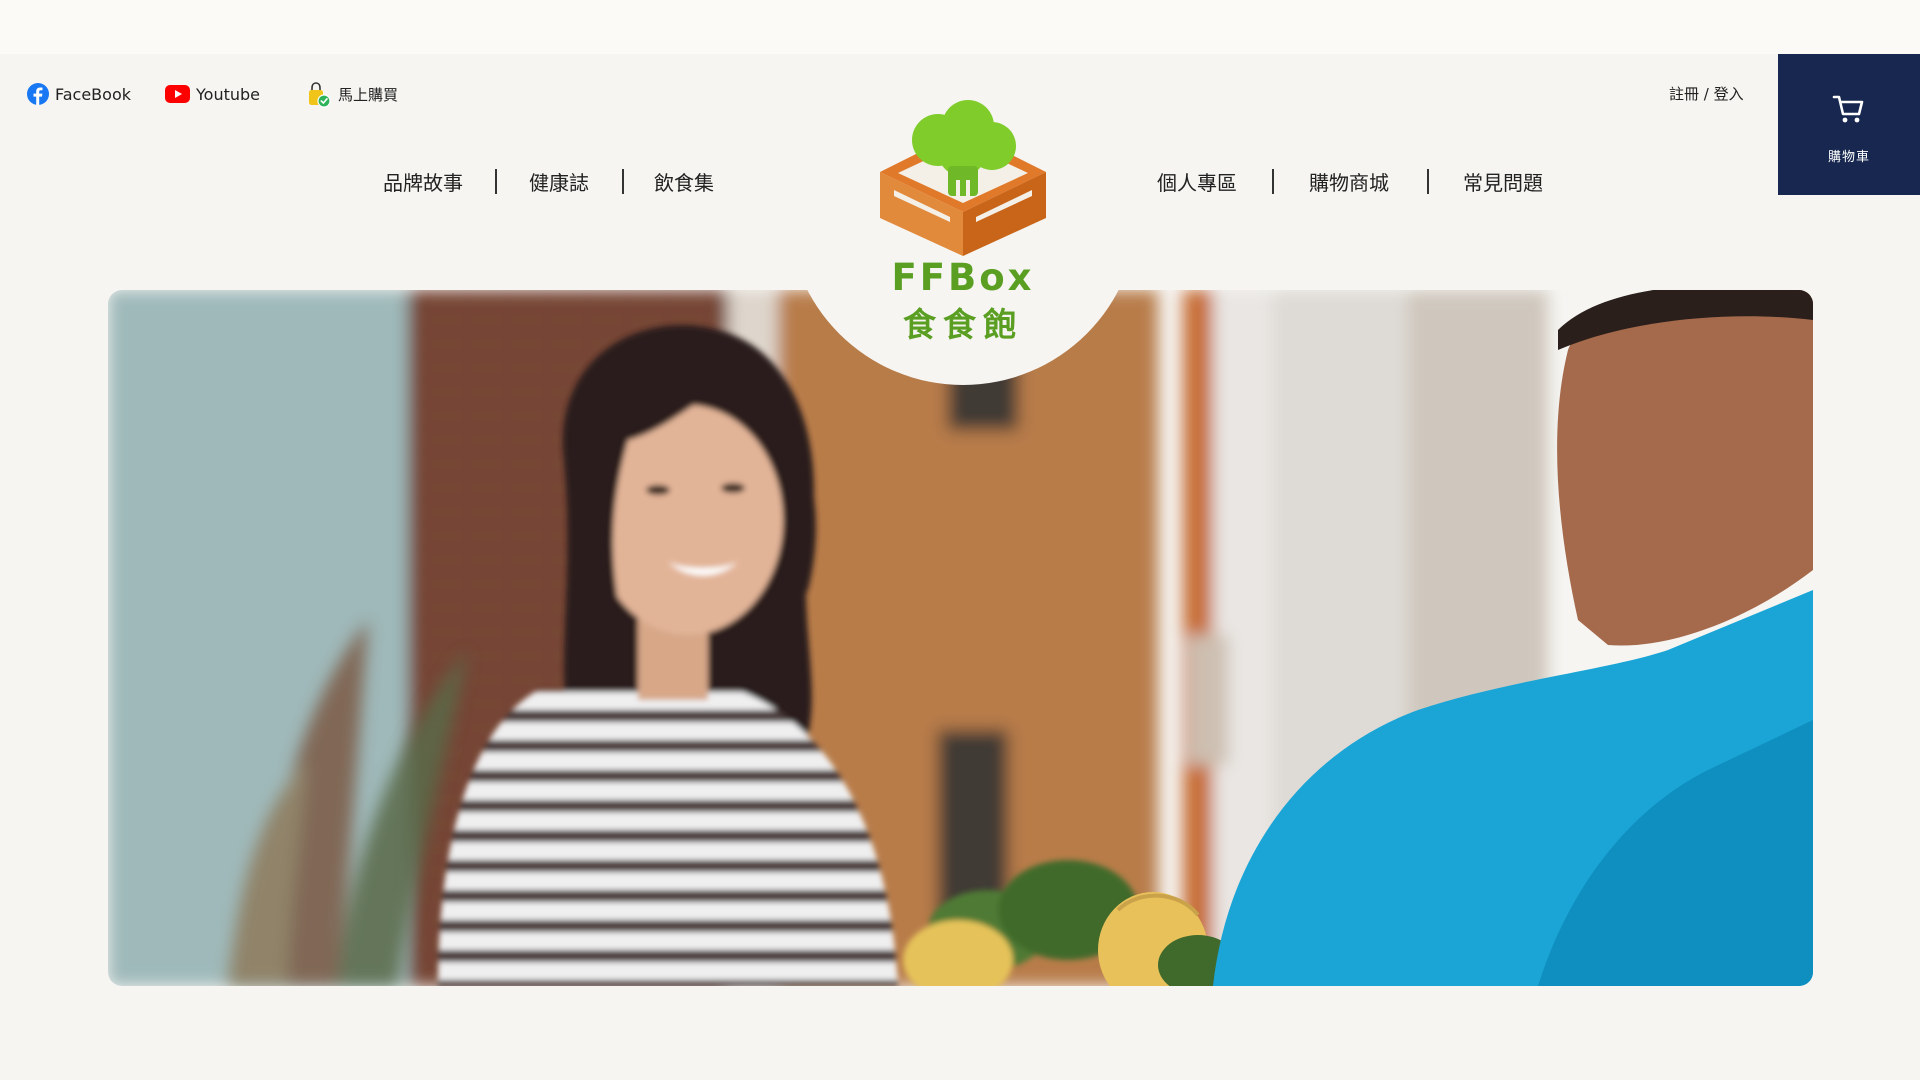 This screenshot has width=1920, height=1080. I want to click on logo-chinese-name: 食食飽, so click(963, 324).